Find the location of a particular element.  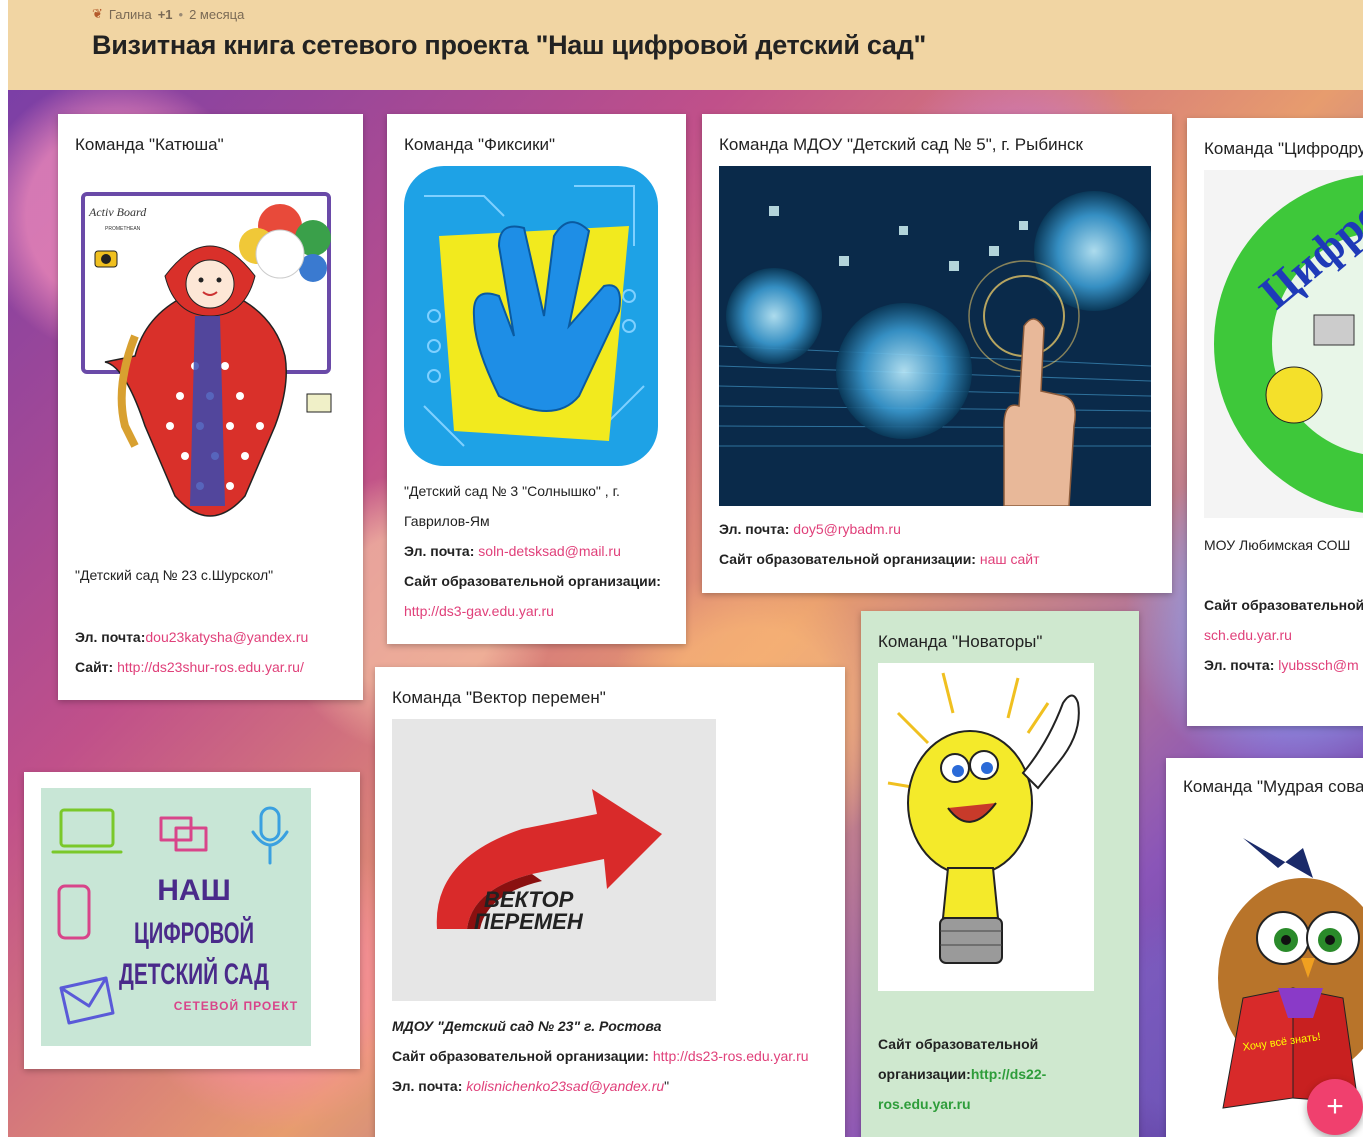

card-title: Команда "Фиксики" is located at coordinates (480, 144).